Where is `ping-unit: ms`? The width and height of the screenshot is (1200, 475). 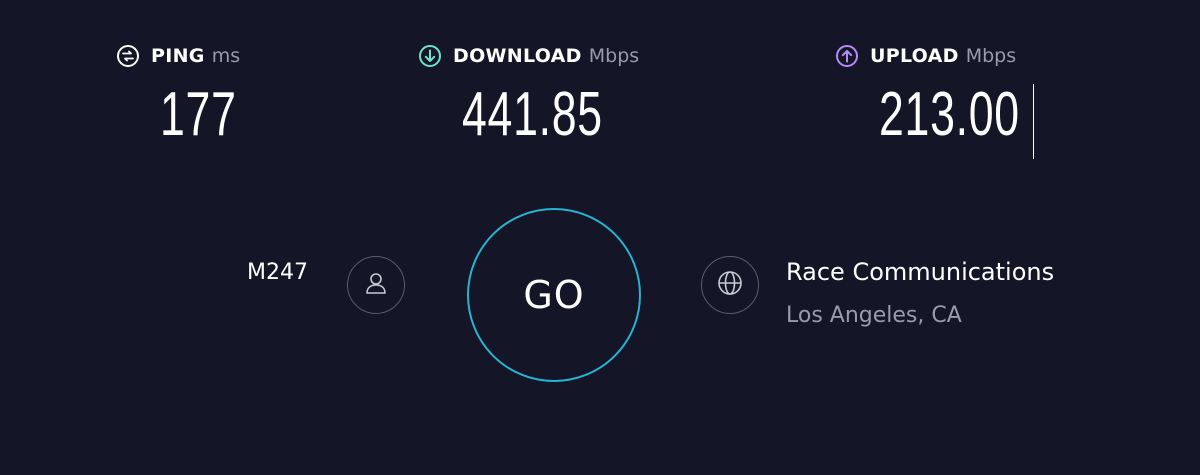 ping-unit: ms is located at coordinates (226, 56).